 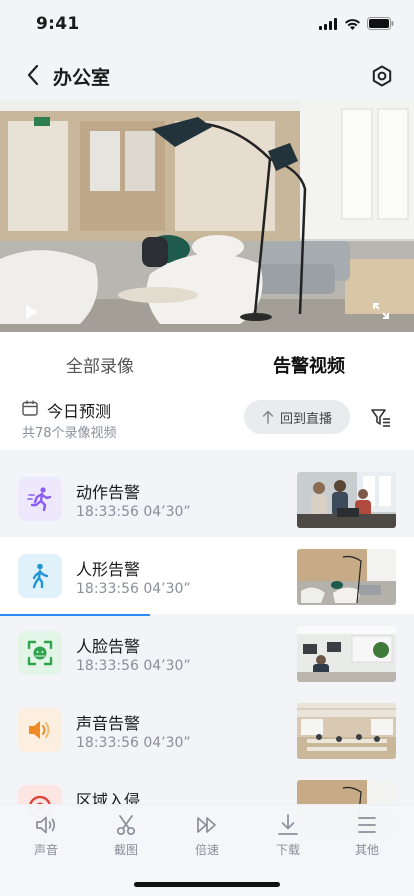 I want to click on scissors-icon, so click(x=126, y=825).